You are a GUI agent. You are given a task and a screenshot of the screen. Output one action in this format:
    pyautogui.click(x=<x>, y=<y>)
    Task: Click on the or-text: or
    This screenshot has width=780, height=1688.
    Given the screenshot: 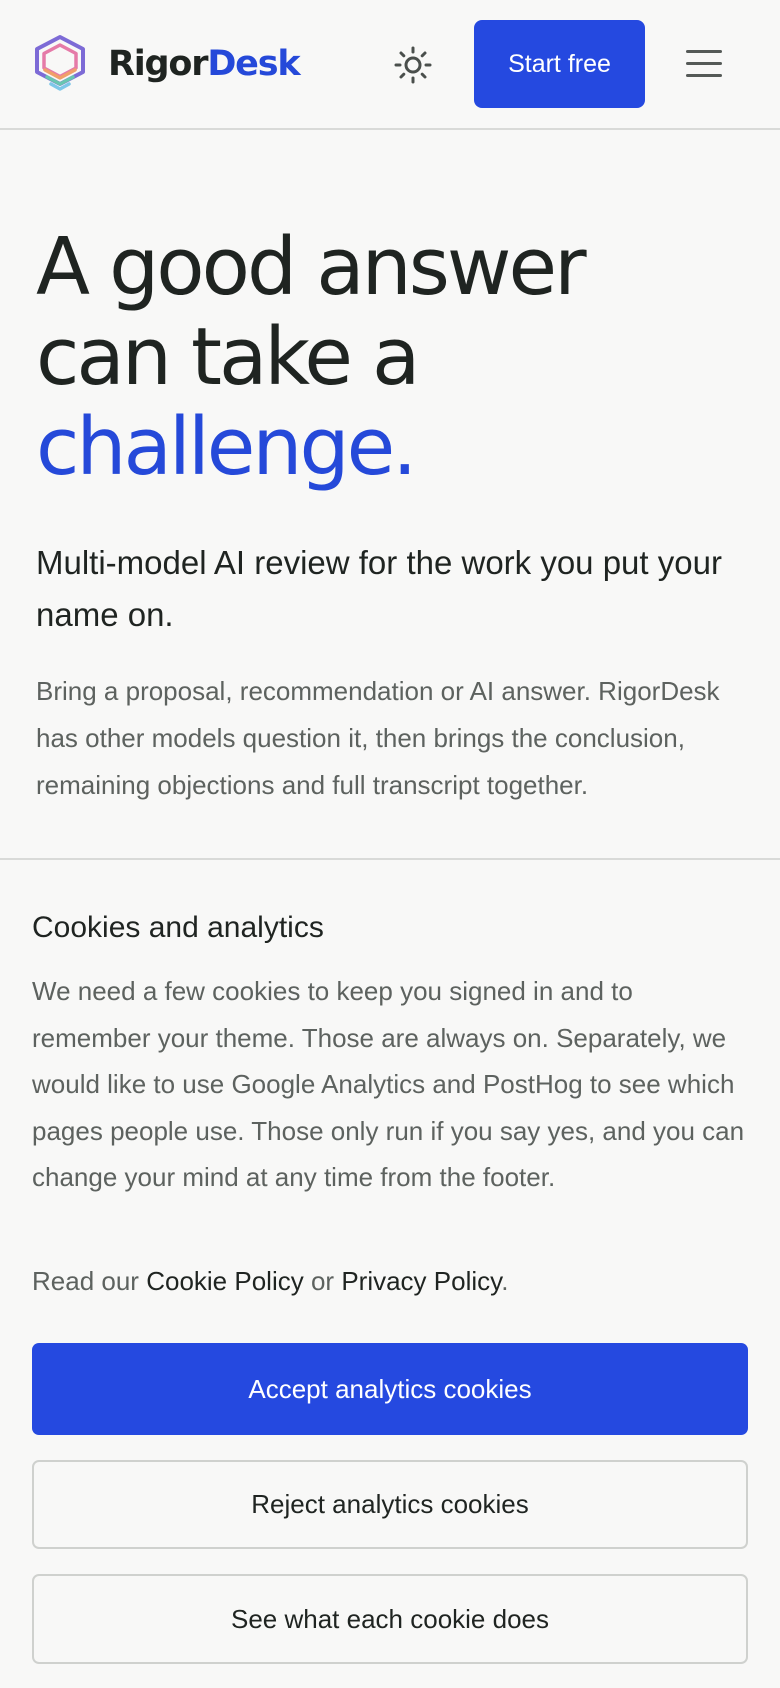 What is the action you would take?
    pyautogui.click(x=322, y=1281)
    